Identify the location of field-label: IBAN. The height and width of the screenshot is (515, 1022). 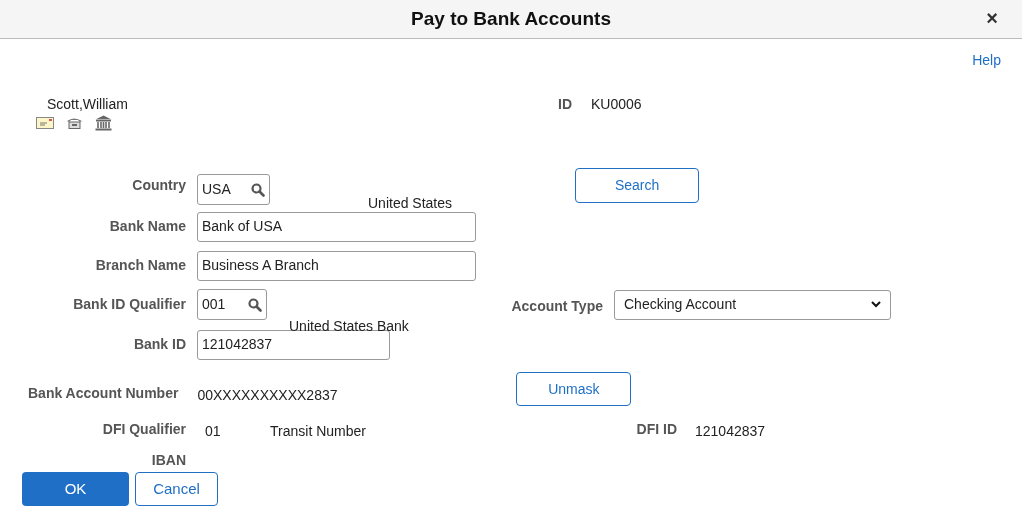
(168, 460).